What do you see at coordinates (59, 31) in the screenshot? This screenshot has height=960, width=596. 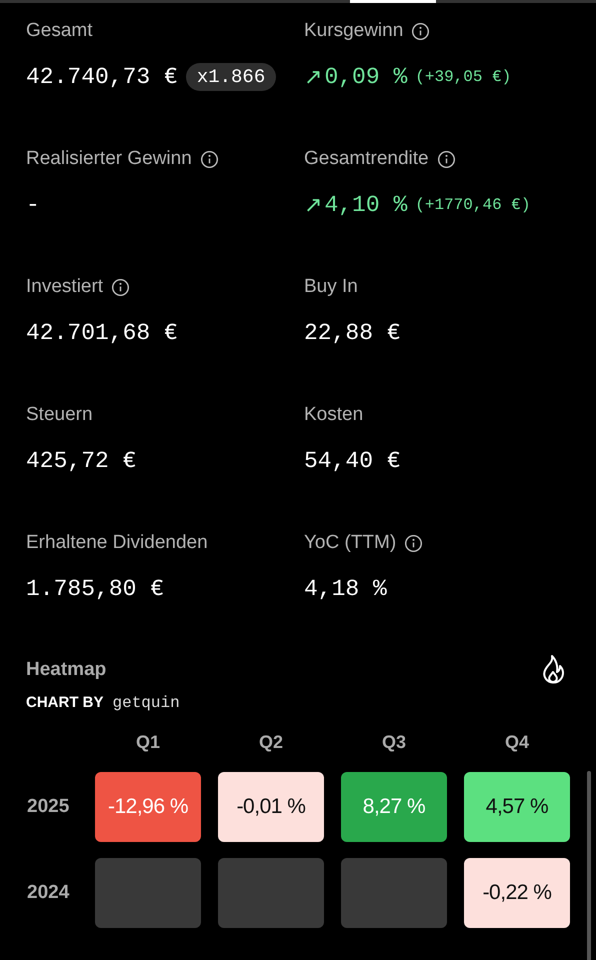 I see `metric-label: Gesamt` at bounding box center [59, 31].